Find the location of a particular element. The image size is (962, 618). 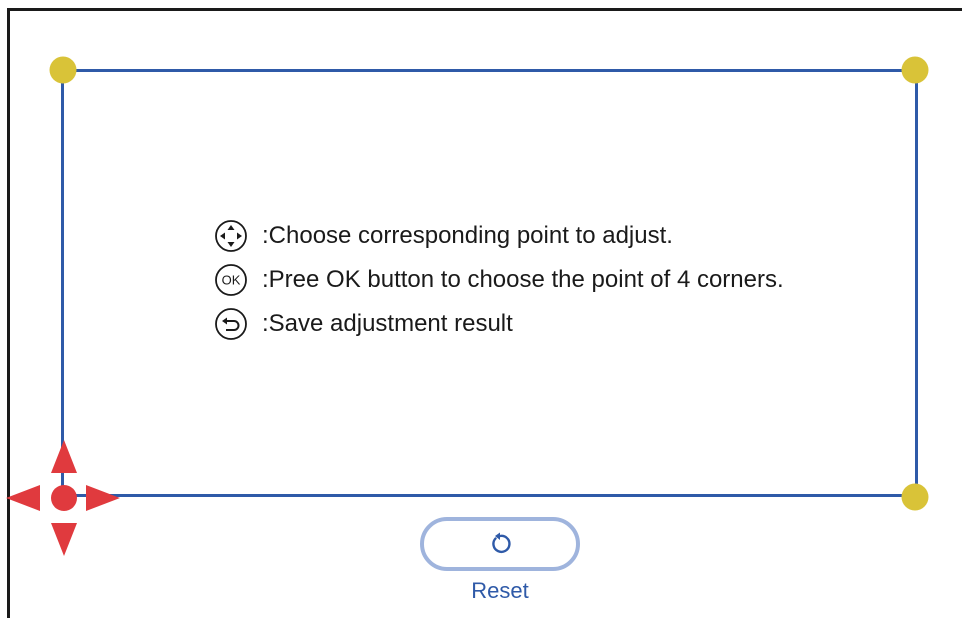

corner-point-bottom-left-active is located at coordinates (61, 498).